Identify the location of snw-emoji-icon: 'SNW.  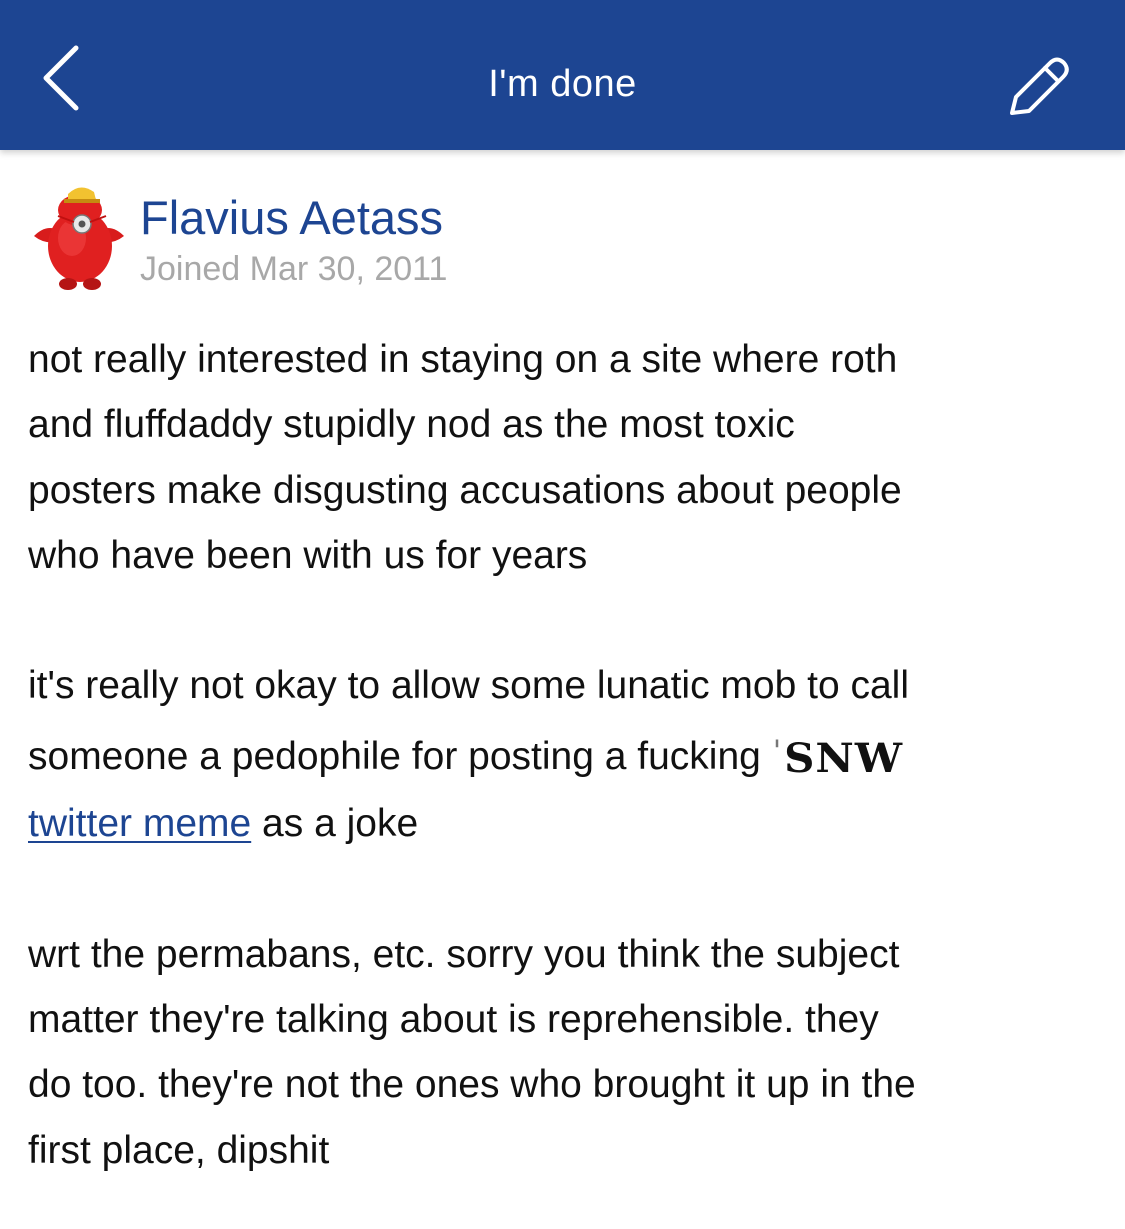
(838, 755).